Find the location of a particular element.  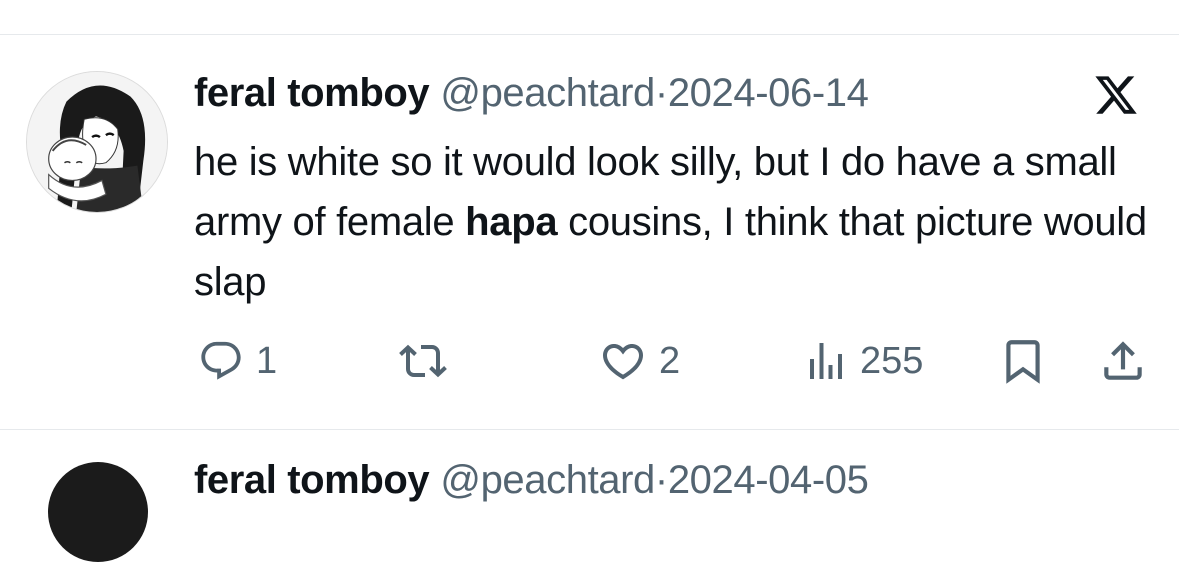

like-count: 2 is located at coordinates (670, 361).